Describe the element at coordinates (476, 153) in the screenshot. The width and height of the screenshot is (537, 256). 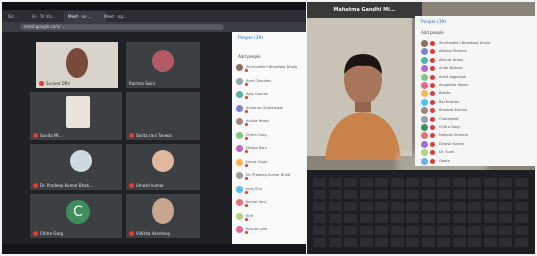
I see `people-list-item: Dr. Sunil` at that location.